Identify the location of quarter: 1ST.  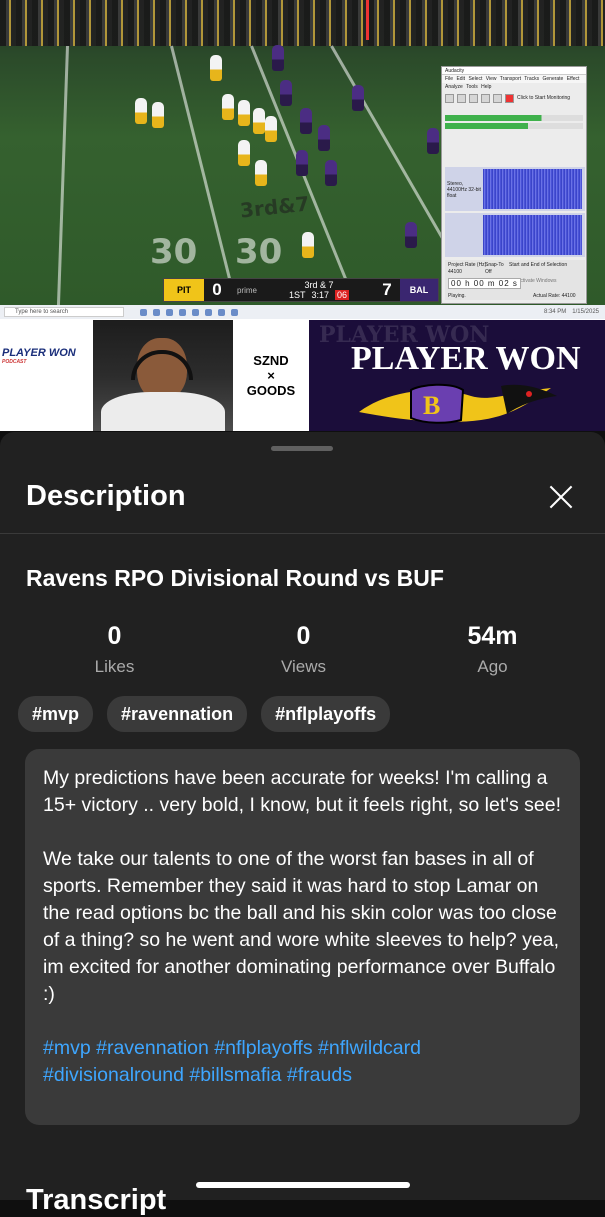
(297, 295).